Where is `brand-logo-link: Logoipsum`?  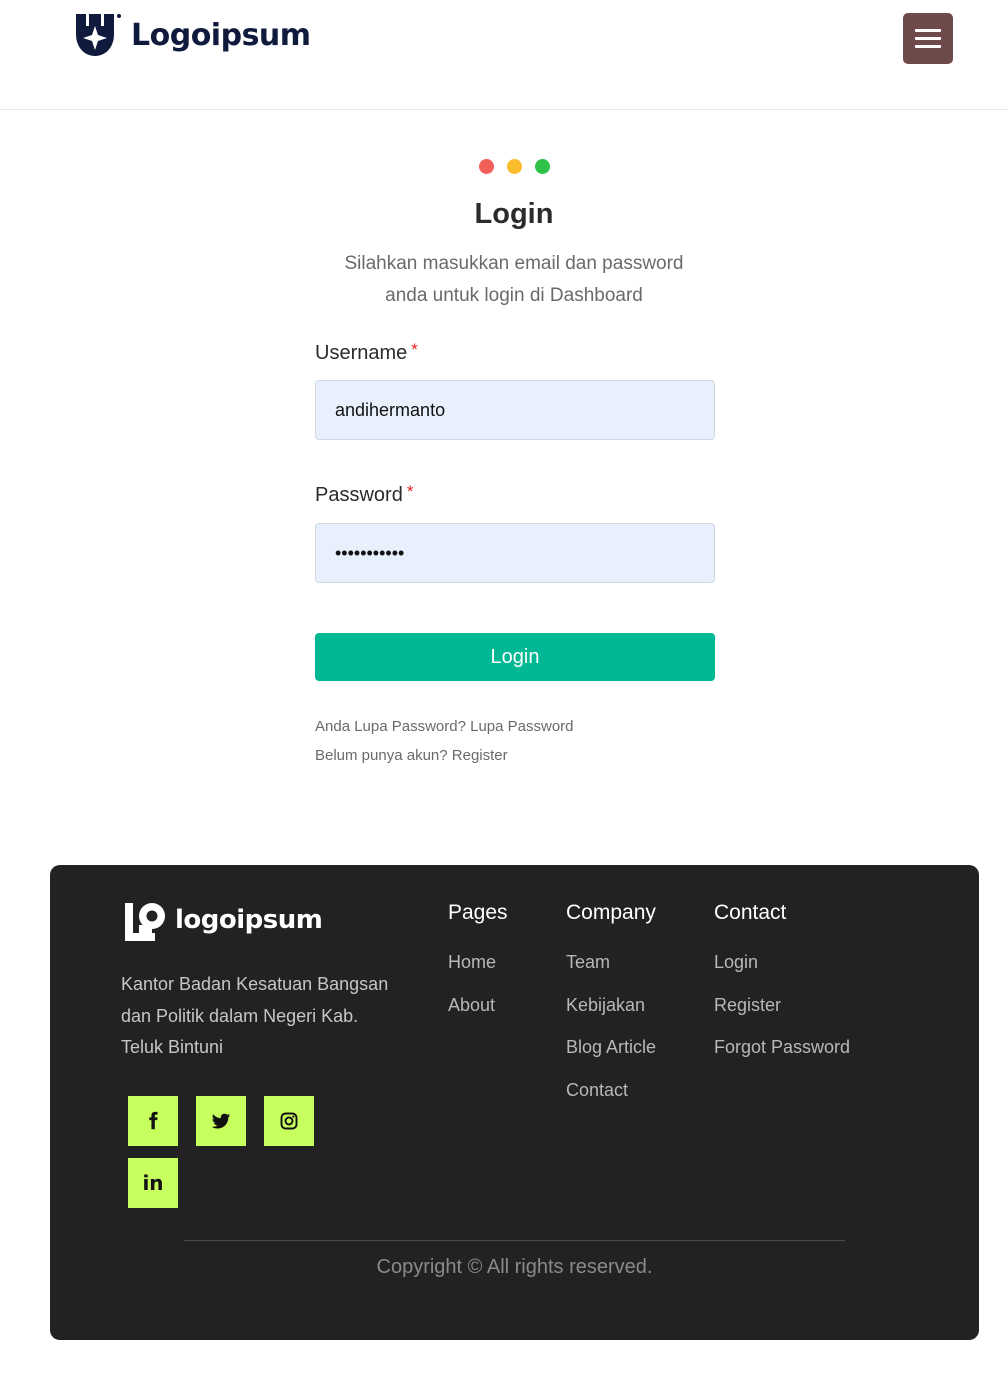
brand-logo-link: Logoipsum is located at coordinates (193, 35).